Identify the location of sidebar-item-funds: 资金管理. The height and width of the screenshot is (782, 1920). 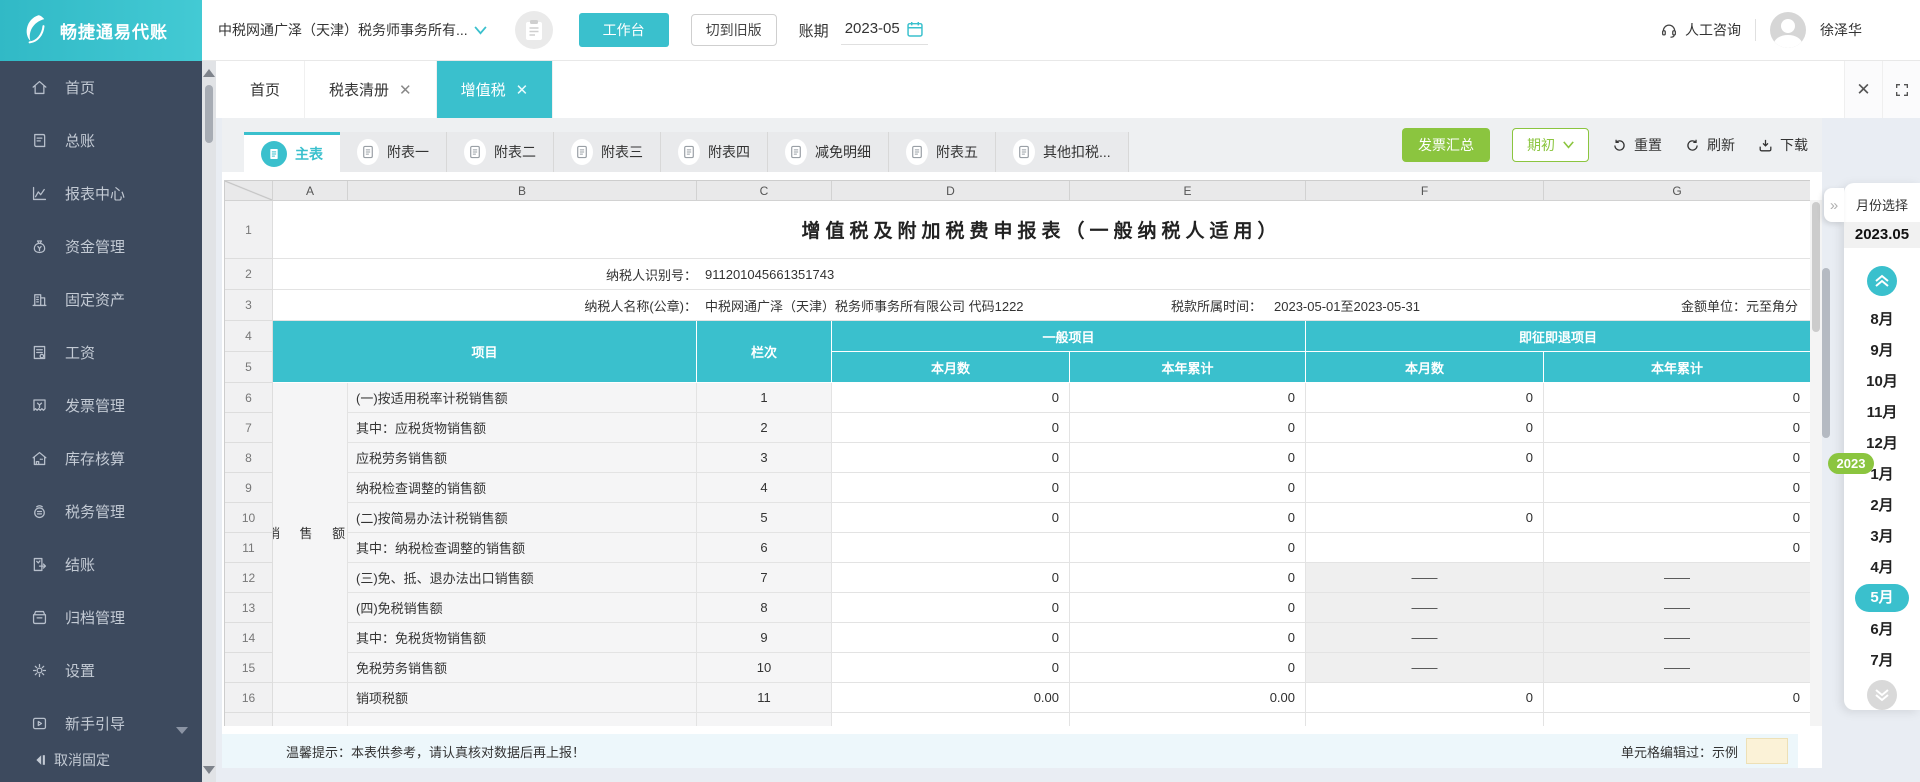
(101, 246).